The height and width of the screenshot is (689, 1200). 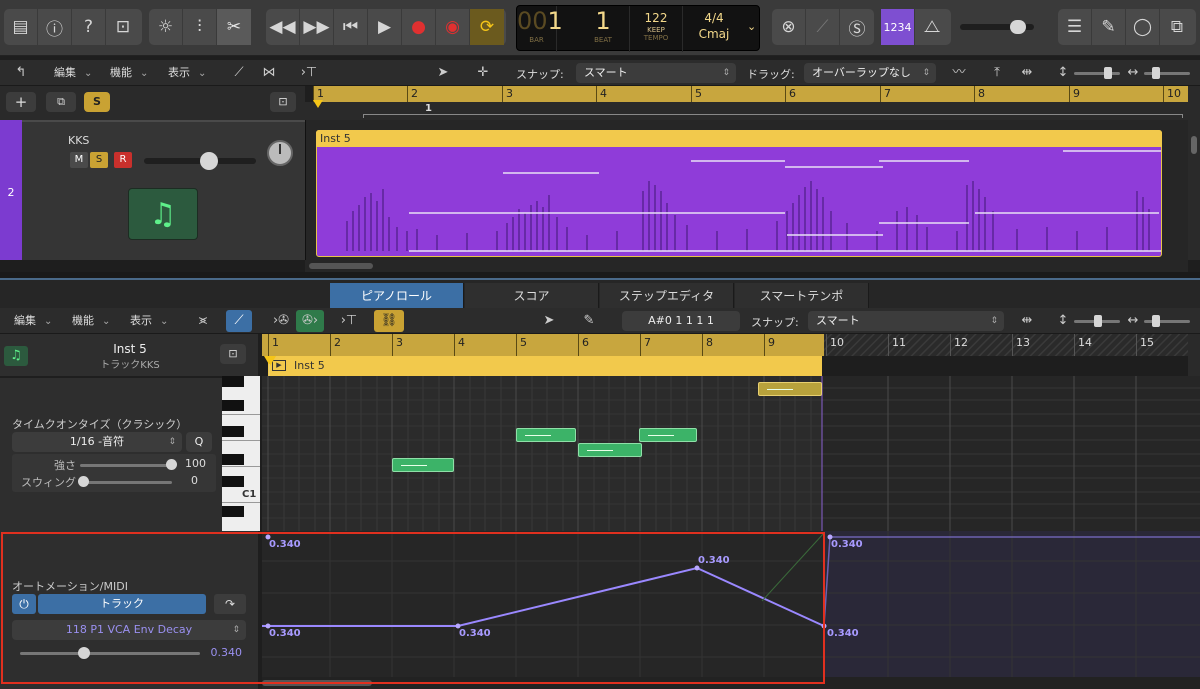 I want to click on toolbar-icon: ⊡, so click(x=123, y=27).